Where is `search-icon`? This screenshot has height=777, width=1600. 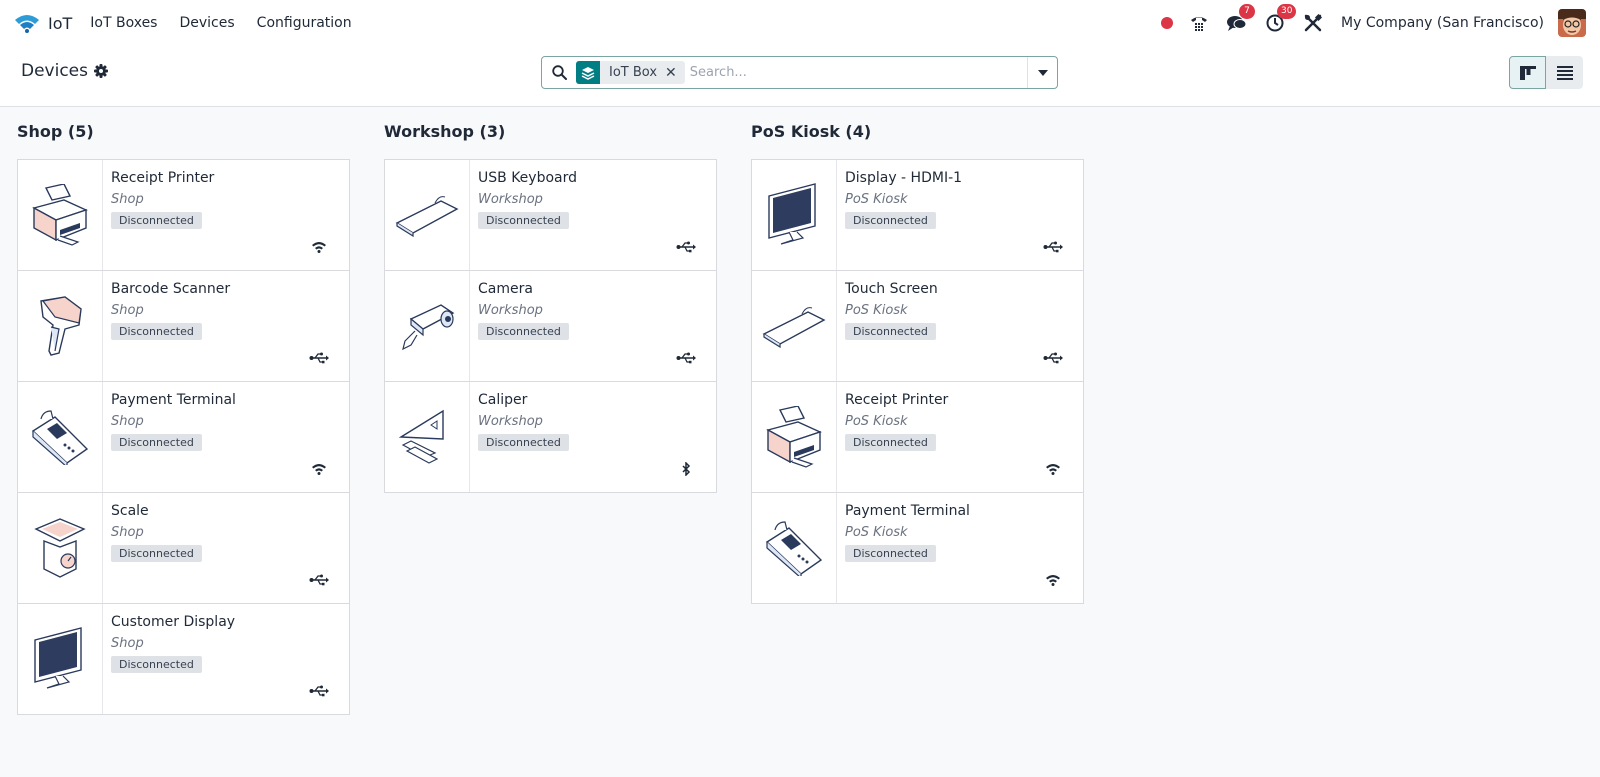 search-icon is located at coordinates (559, 72).